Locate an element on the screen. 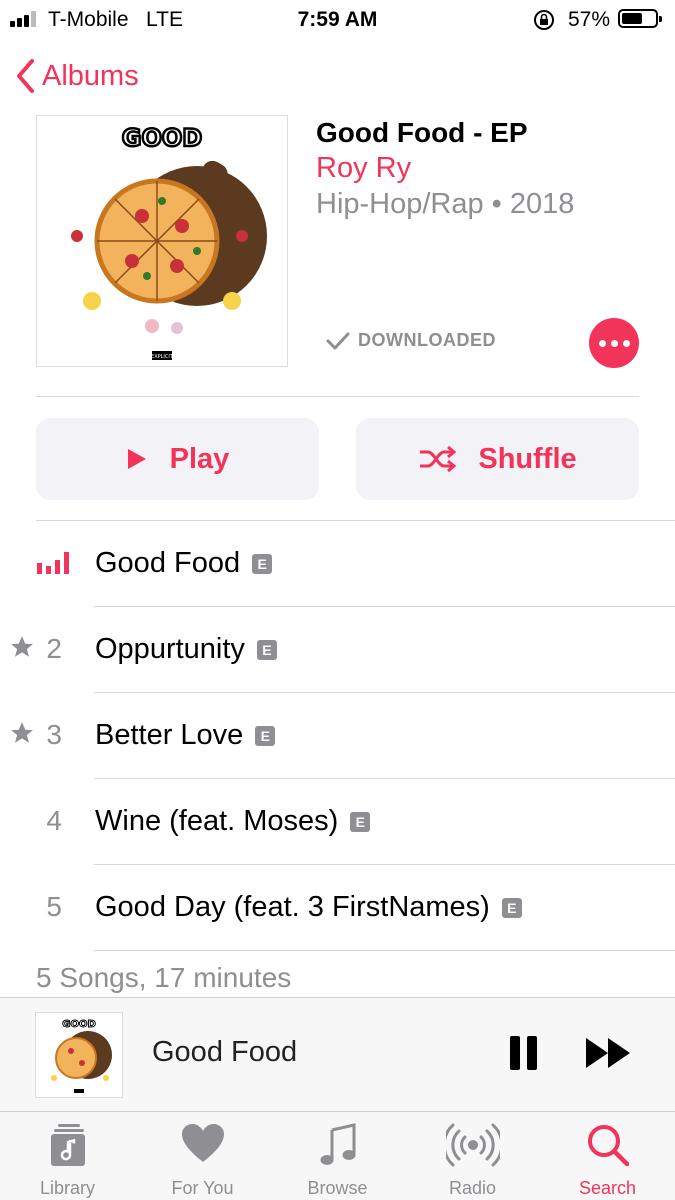  track-row-5: 5 Good Day (feat. 3 FirstNames) E is located at coordinates (337, 908).